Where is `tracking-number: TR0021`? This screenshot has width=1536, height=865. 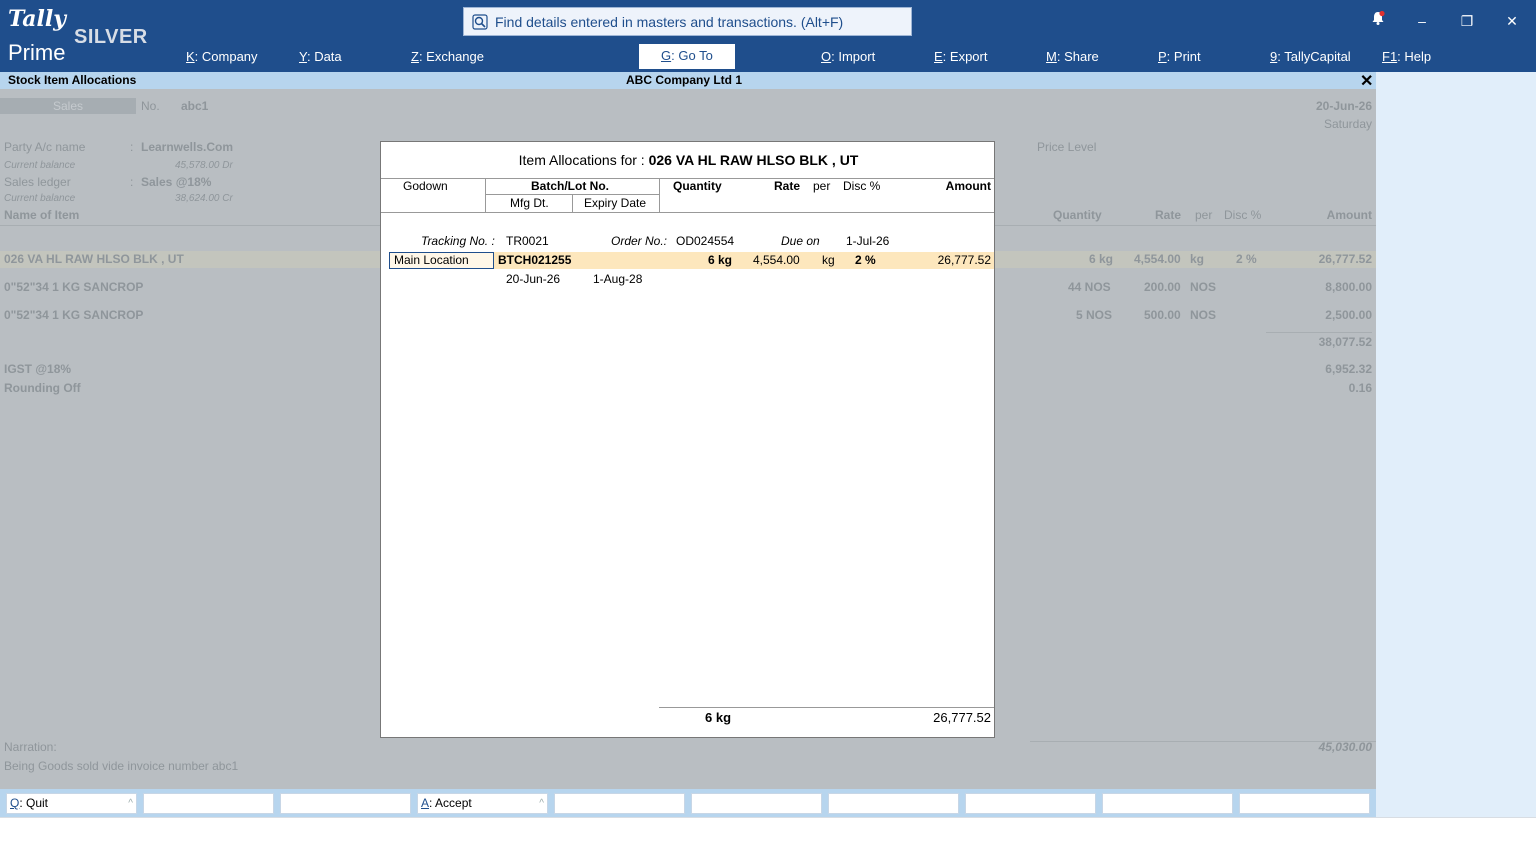 tracking-number: TR0021 is located at coordinates (527, 241).